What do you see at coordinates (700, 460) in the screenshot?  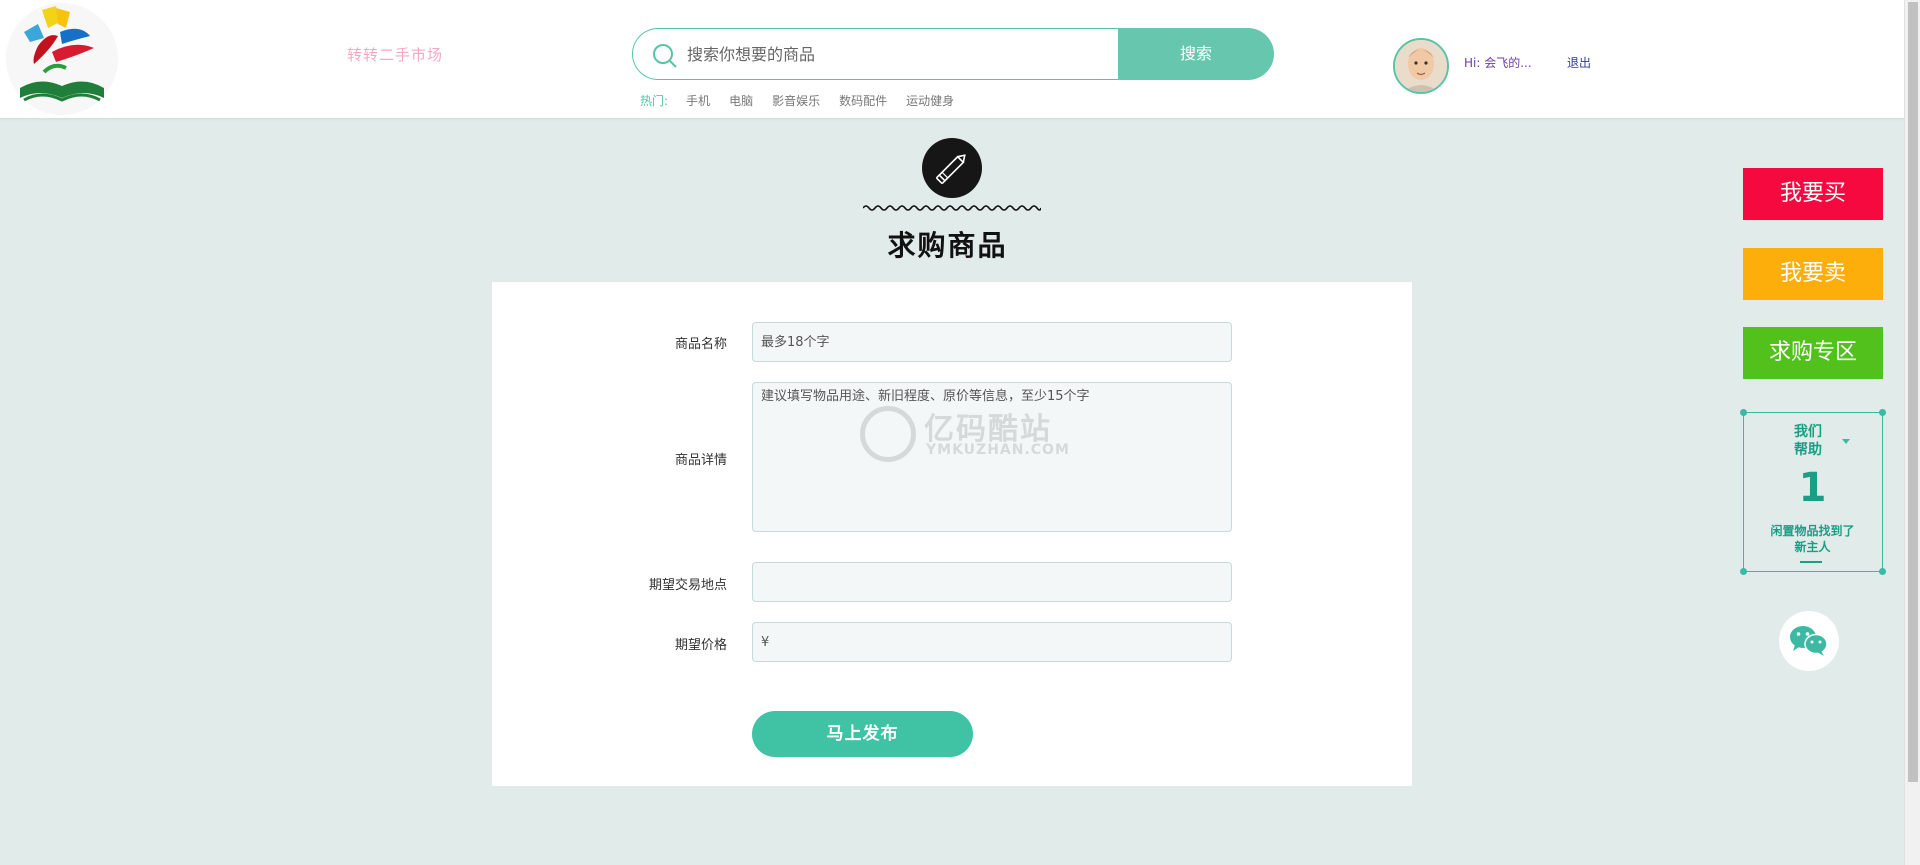 I see `detail-label: 商品详情` at bounding box center [700, 460].